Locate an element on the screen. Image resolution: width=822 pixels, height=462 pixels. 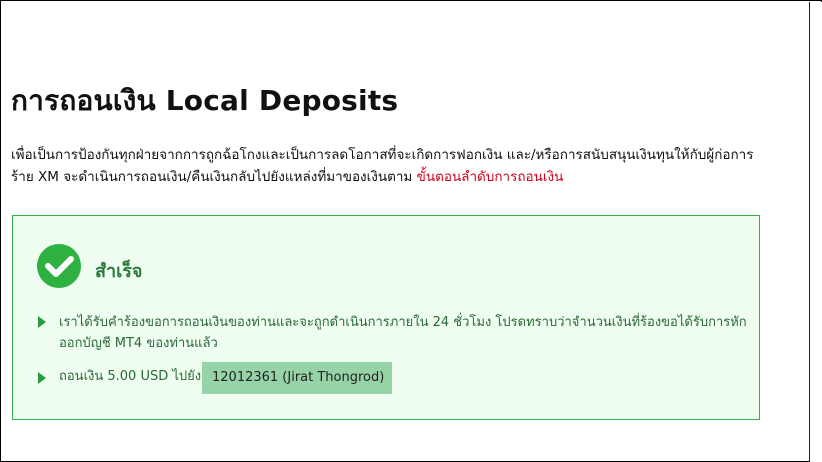
account-badge: 12012361 (Jirat Thongrod) is located at coordinates (297, 378).